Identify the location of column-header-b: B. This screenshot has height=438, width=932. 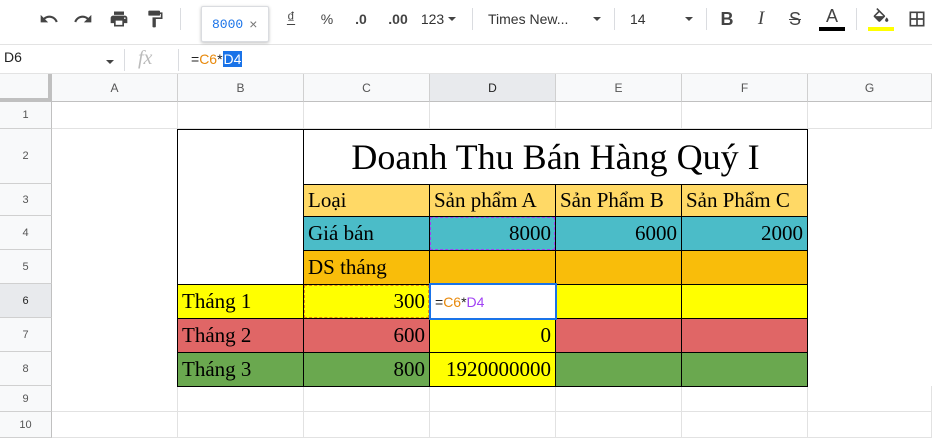
(241, 88).